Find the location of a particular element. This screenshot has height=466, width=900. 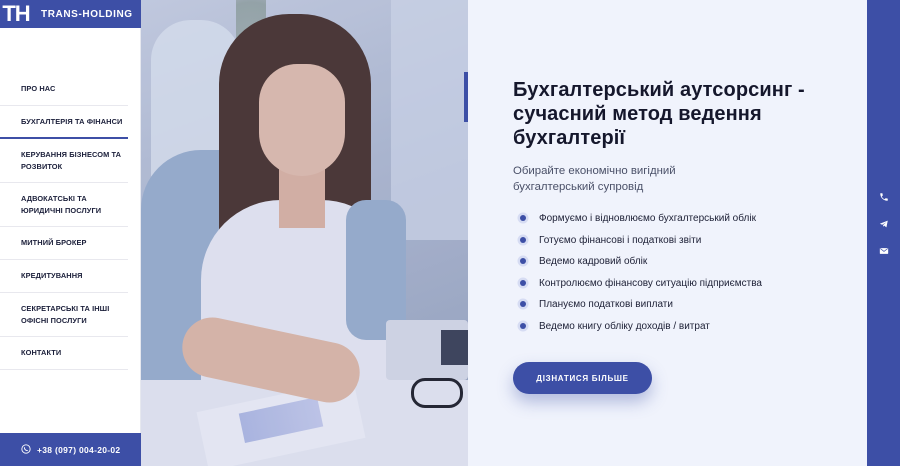

logo-text: TRANS-HOLDING is located at coordinates (87, 14).